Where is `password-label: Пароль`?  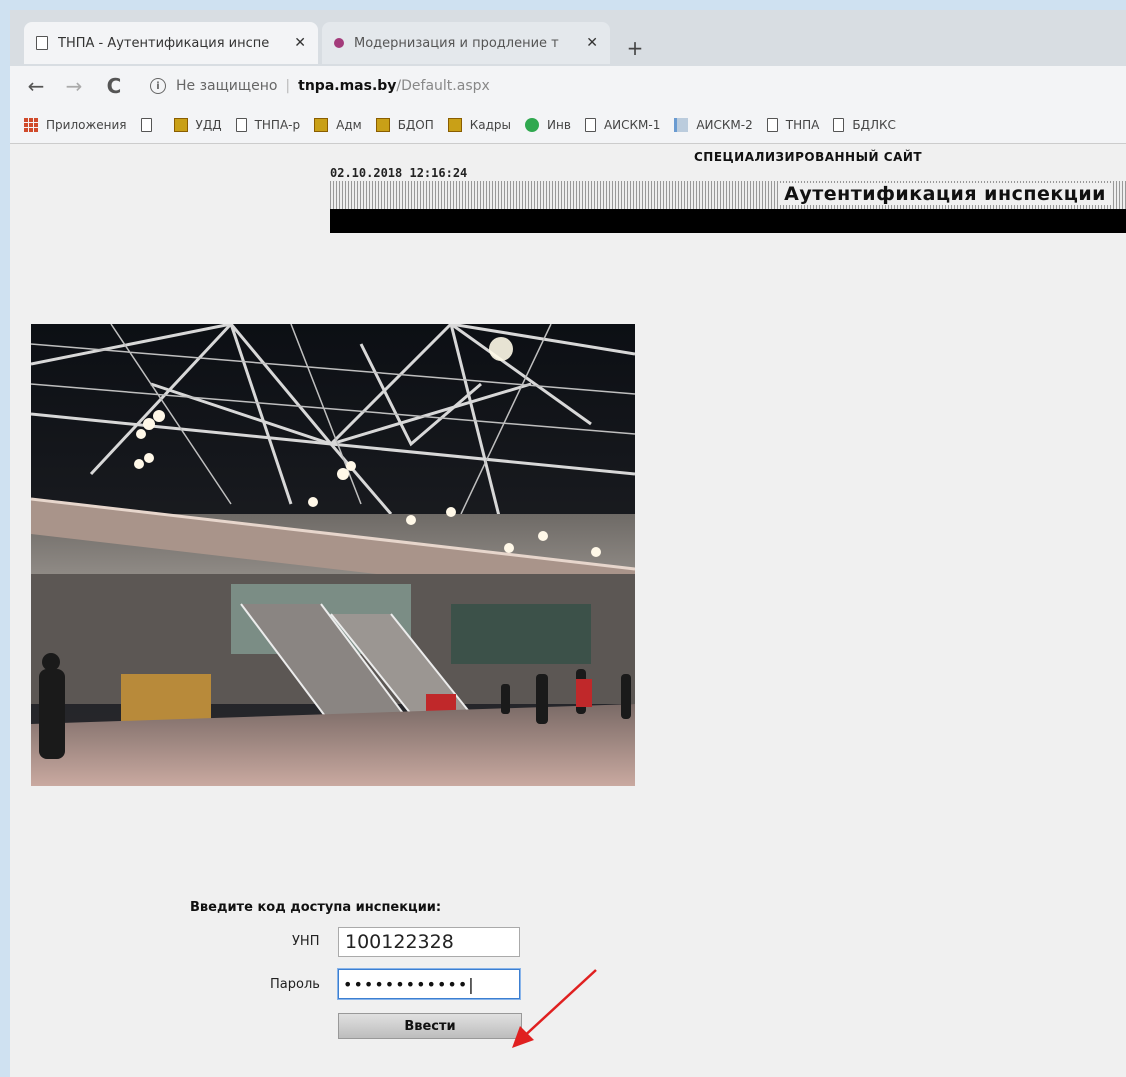
password-label: Пароль is located at coordinates (295, 984).